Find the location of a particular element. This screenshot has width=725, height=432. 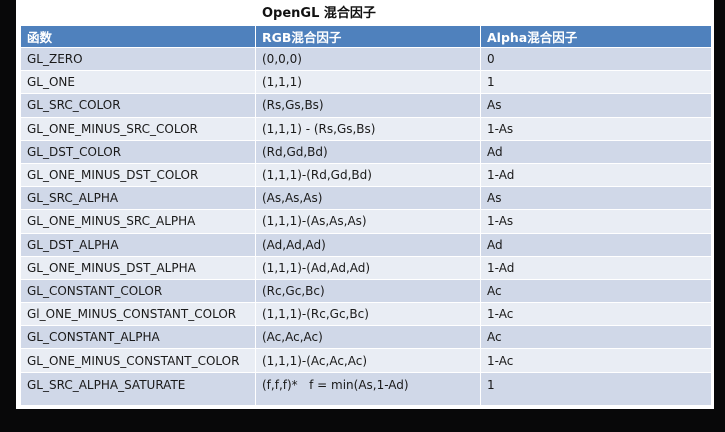

rgb-factor-cell: (1,1,1)-(Rd,Gd,Bd) is located at coordinates (368, 175).